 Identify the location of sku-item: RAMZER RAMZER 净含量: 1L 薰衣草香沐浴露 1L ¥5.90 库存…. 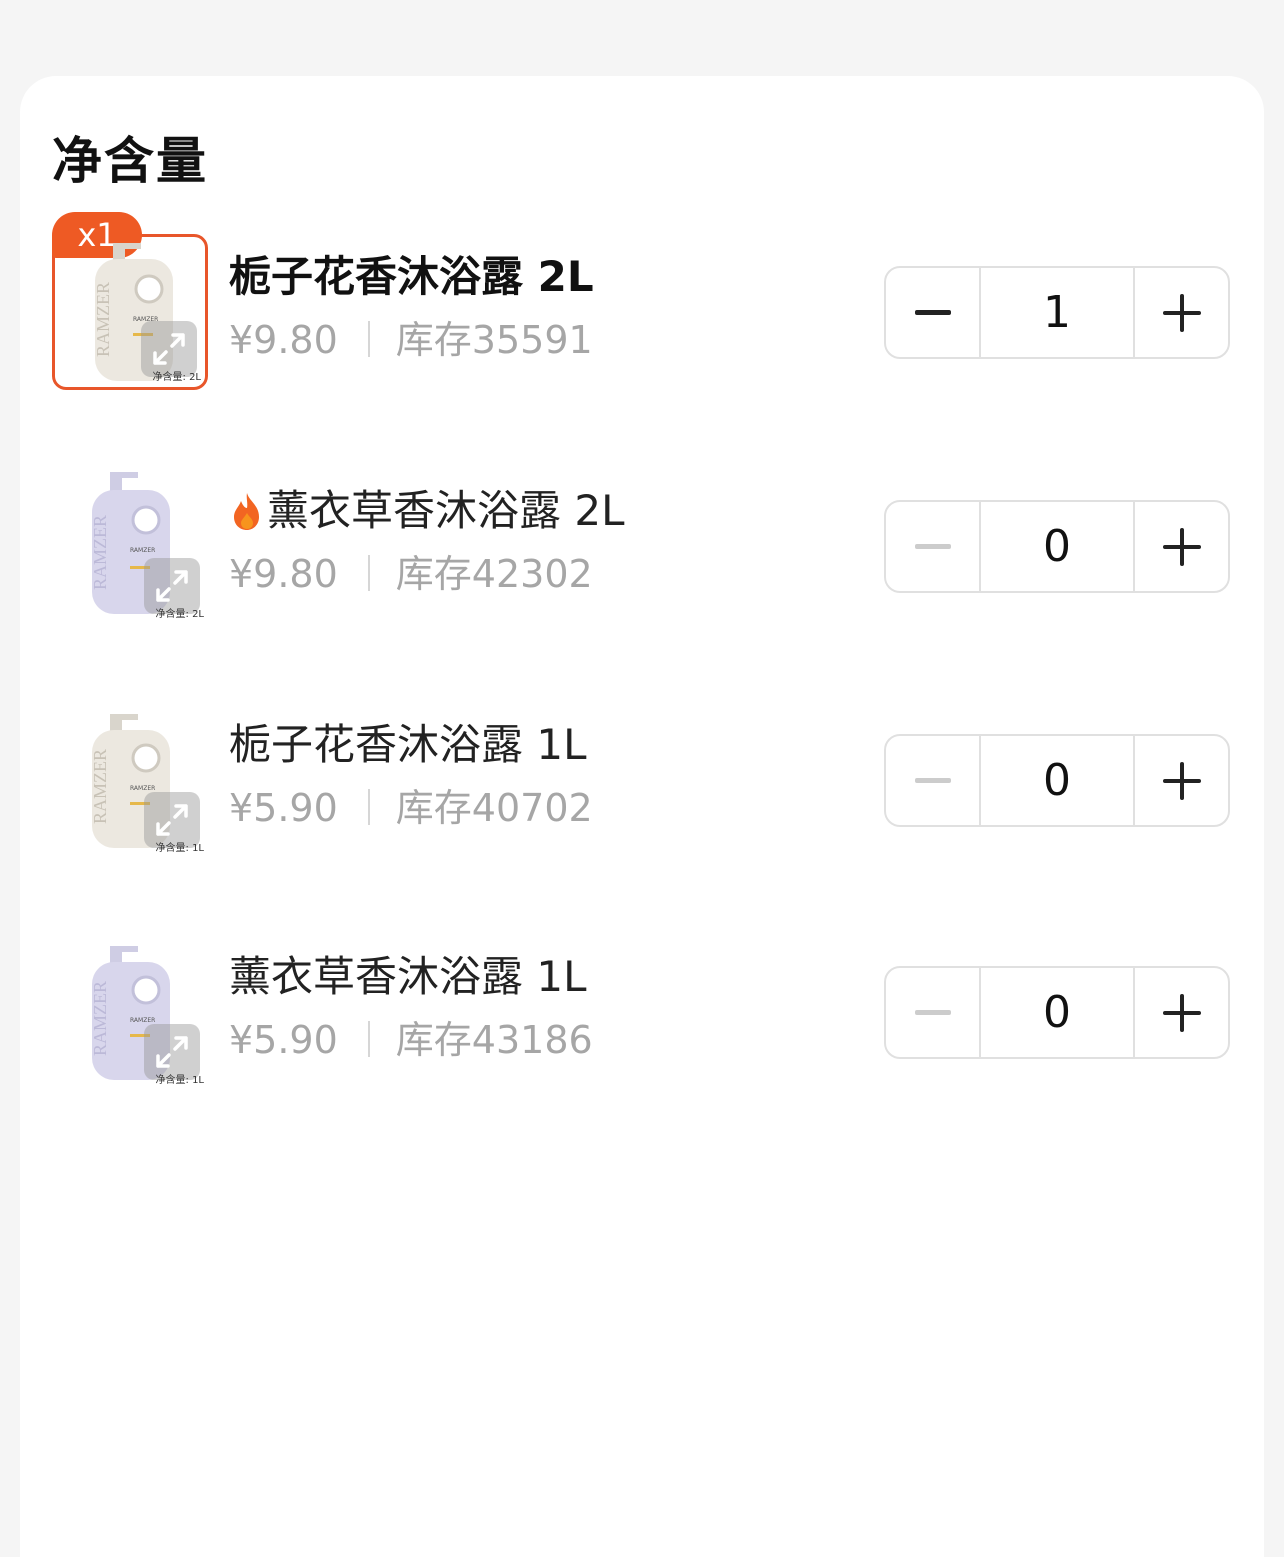
(642, 1014).